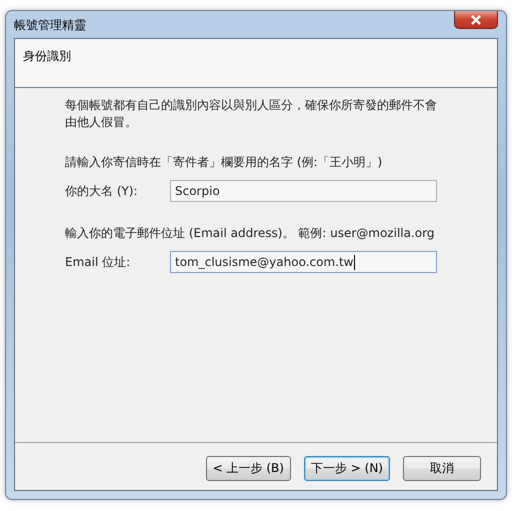 The width and height of the screenshot is (514, 511). What do you see at coordinates (224, 162) in the screenshot?
I see `field-prompt: 請輸入你寄信時在「寄件者」欄要用的名字 (例:「王小明」)` at bounding box center [224, 162].